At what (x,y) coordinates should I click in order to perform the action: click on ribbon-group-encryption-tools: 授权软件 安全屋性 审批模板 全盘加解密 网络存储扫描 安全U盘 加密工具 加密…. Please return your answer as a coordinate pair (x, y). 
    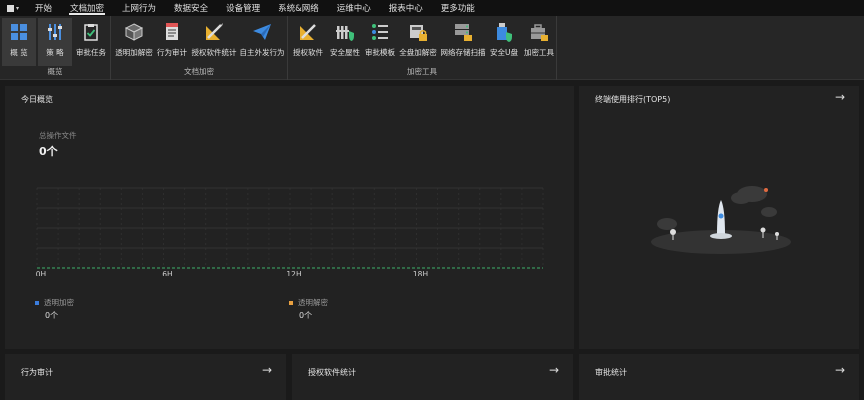
    Looking at the image, I should click on (422, 48).